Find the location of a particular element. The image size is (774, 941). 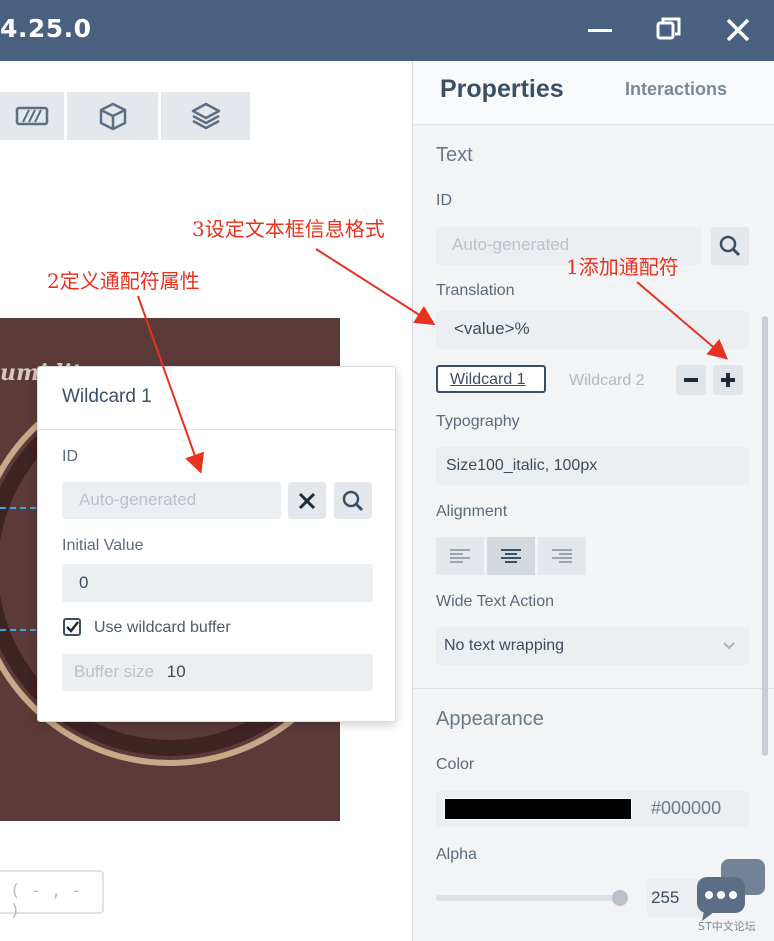

title-bar: 4.25.0 is located at coordinates (387, 30).